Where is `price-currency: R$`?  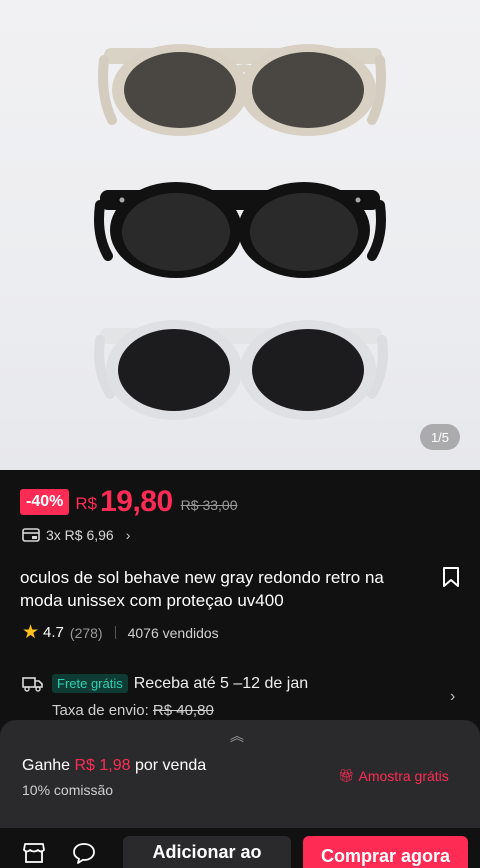 price-currency: R$ is located at coordinates (86, 503).